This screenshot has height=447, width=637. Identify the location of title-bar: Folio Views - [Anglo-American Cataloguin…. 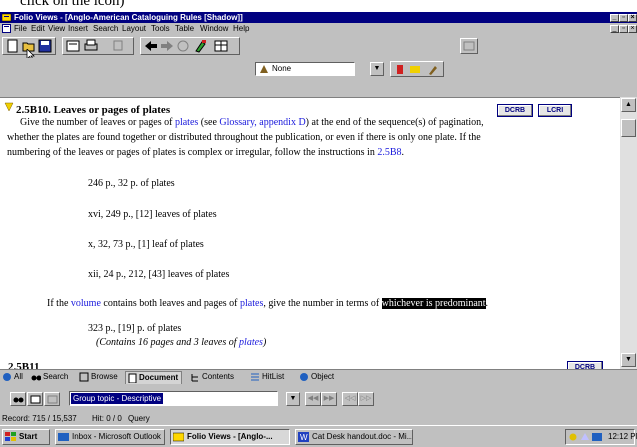
(318, 17).